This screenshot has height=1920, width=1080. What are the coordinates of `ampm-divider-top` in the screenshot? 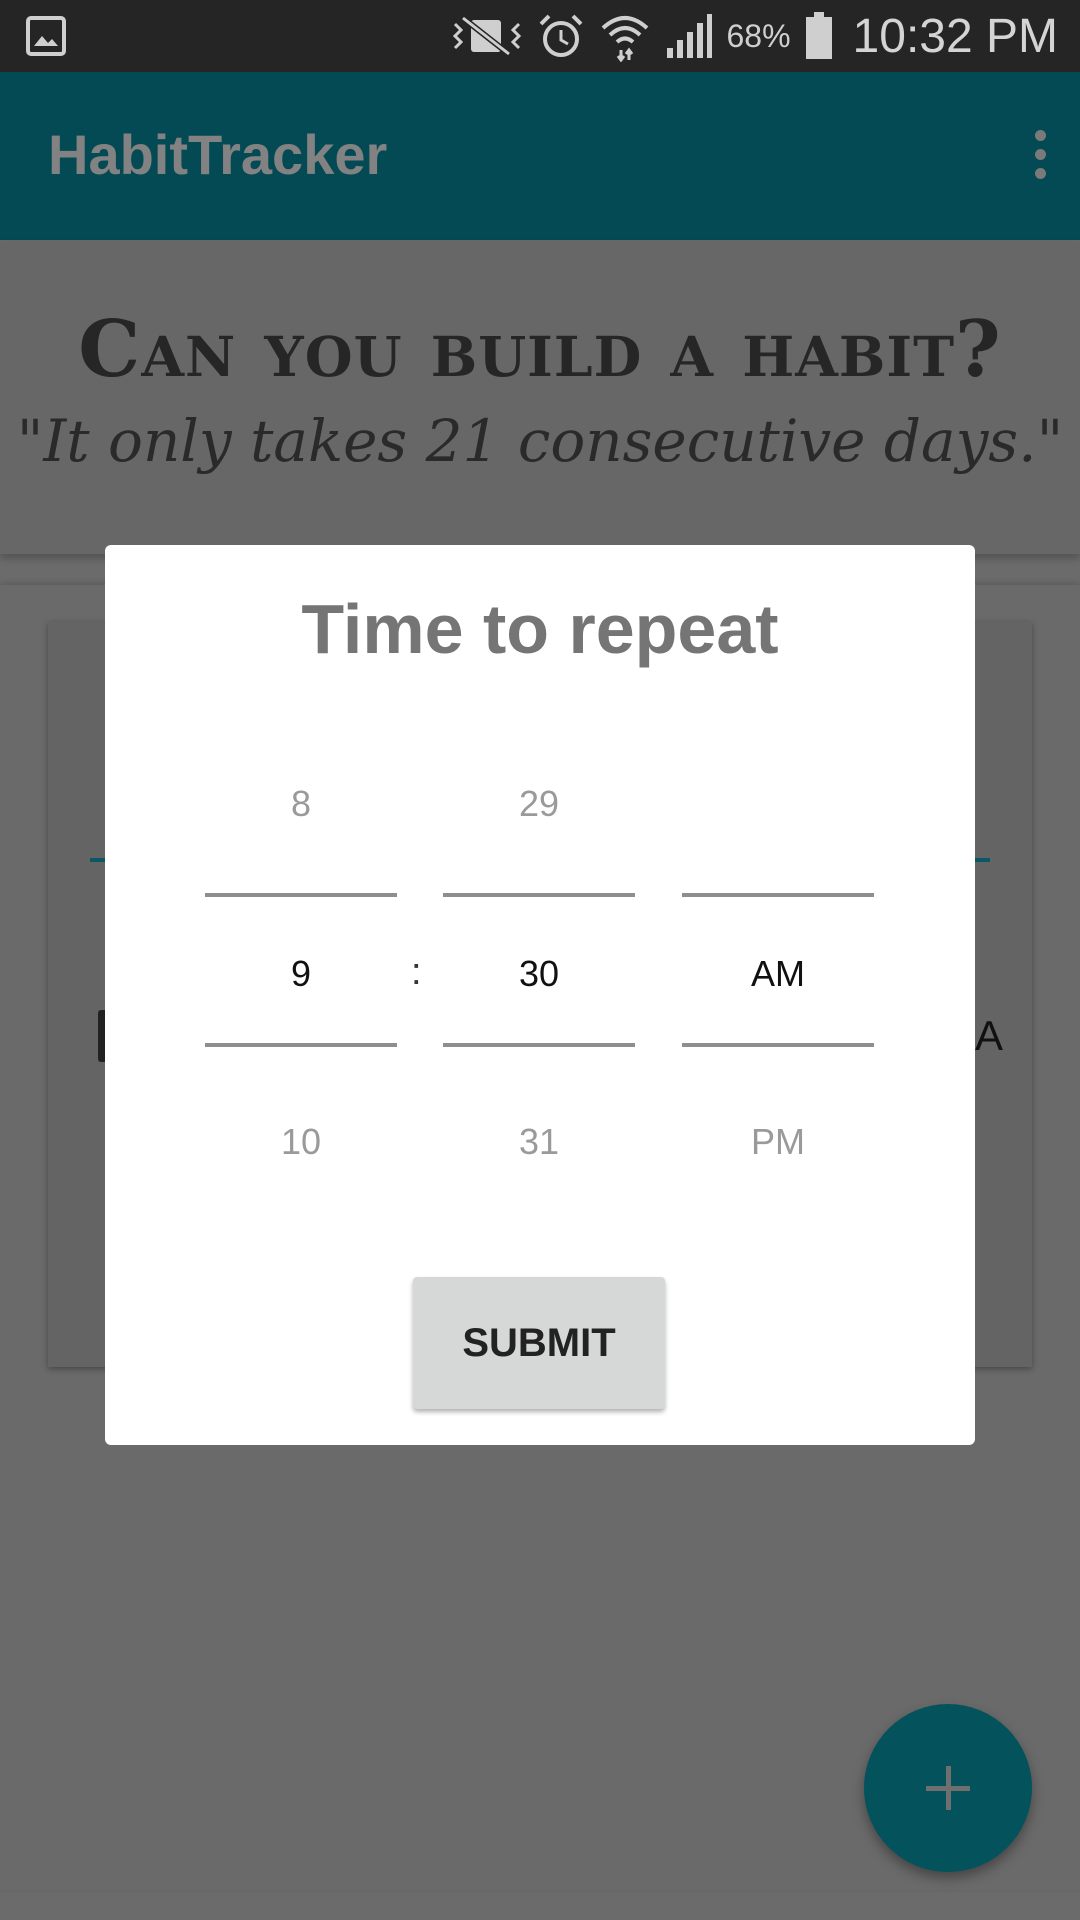 It's located at (778, 895).